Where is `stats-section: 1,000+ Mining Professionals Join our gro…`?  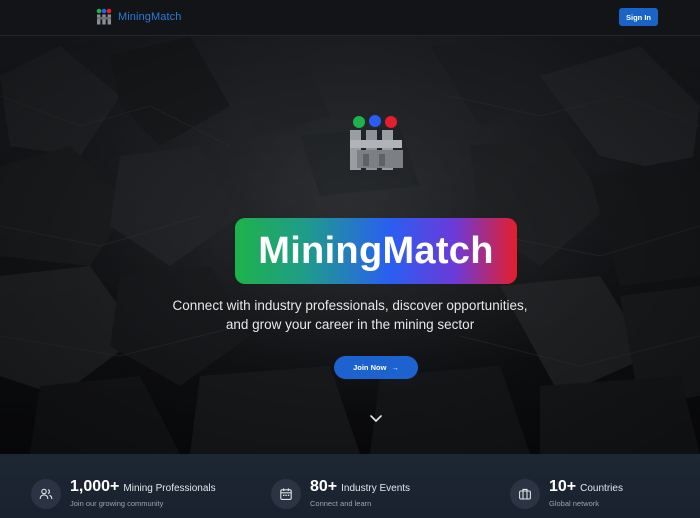 stats-section: 1,000+ Mining Professionals Join our gro… is located at coordinates (350, 486).